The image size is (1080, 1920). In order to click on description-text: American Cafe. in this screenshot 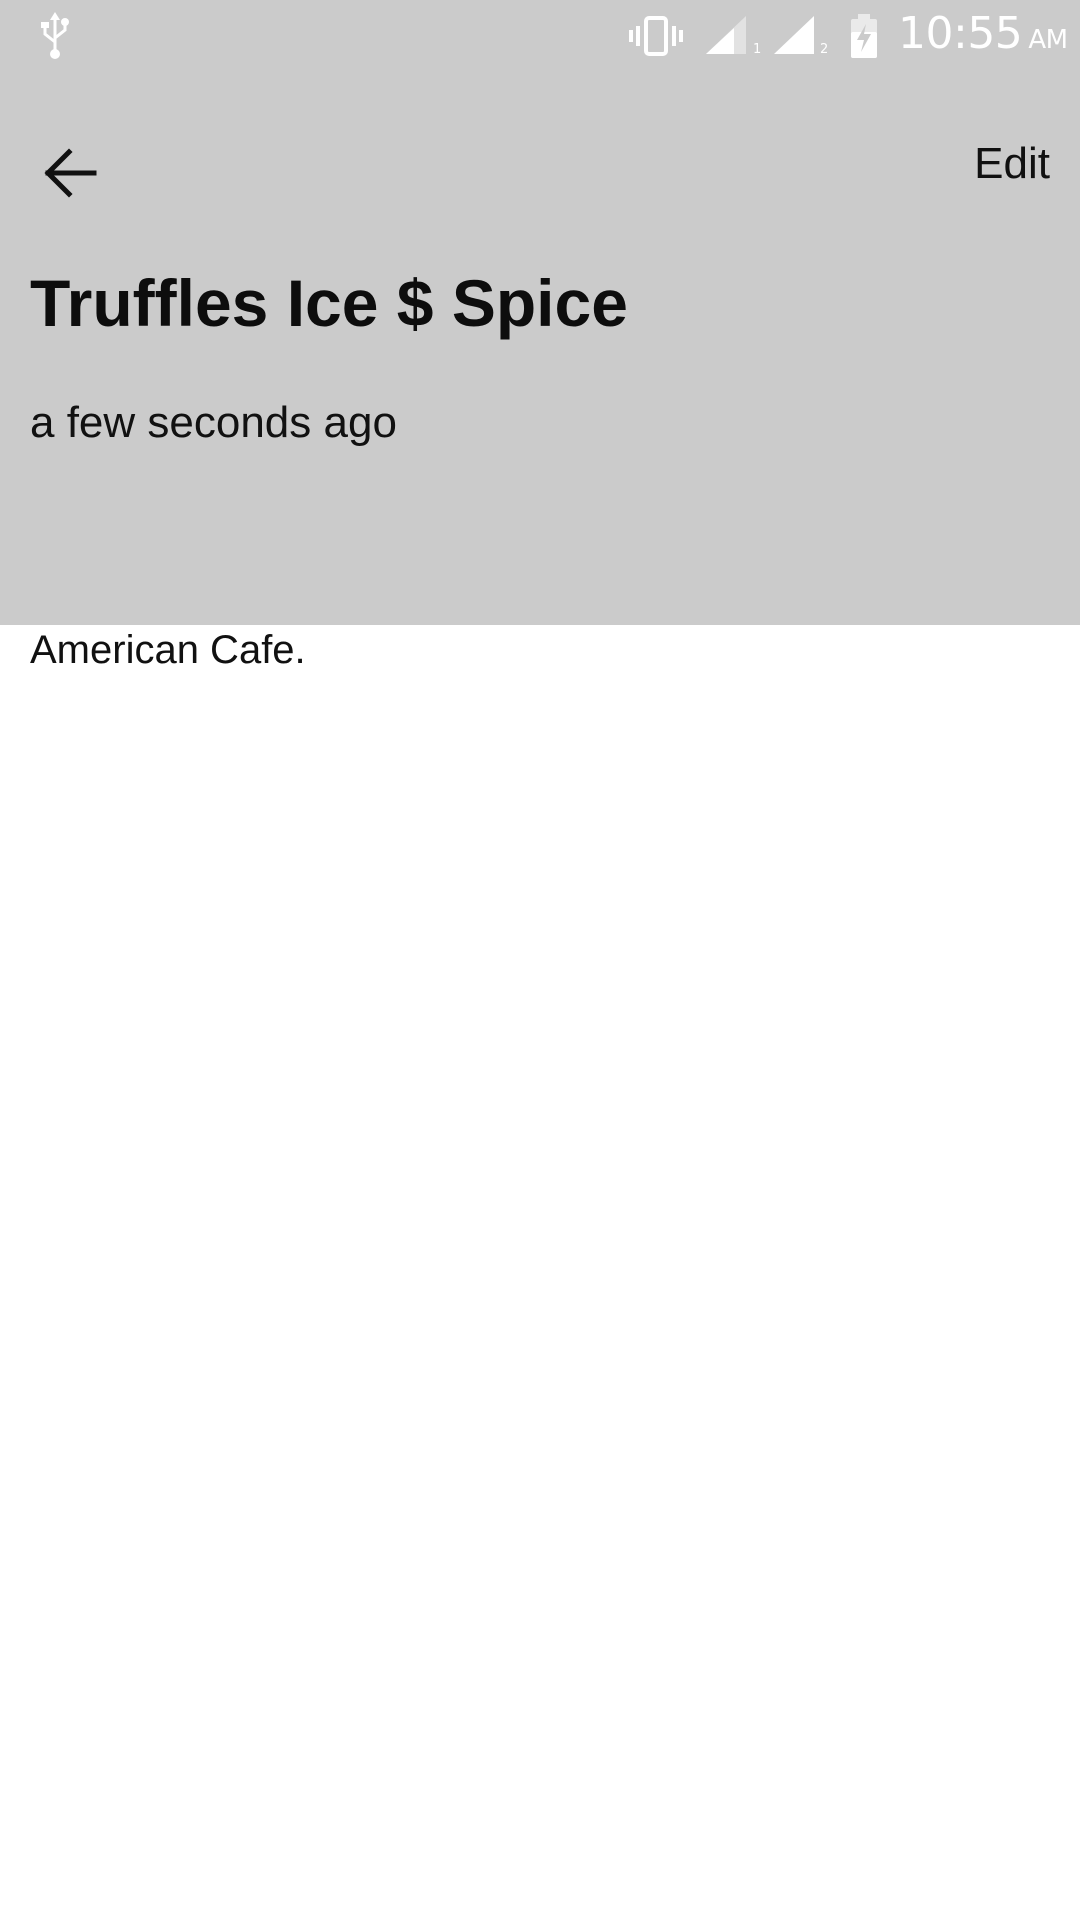, I will do `click(168, 650)`.